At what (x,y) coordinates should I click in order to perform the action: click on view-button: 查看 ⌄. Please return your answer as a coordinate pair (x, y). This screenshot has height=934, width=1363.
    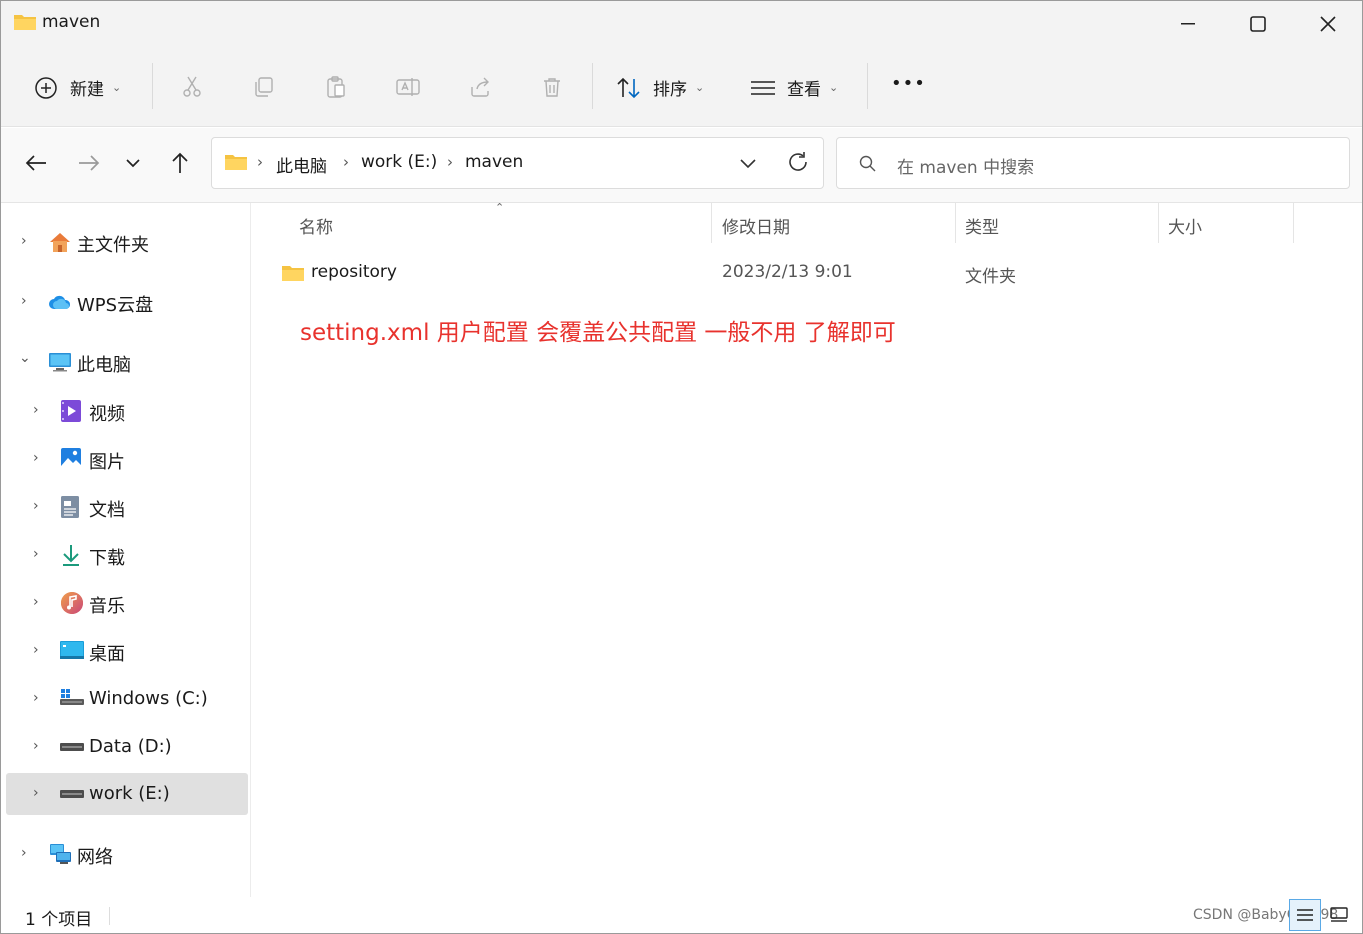
    Looking at the image, I should click on (794, 87).